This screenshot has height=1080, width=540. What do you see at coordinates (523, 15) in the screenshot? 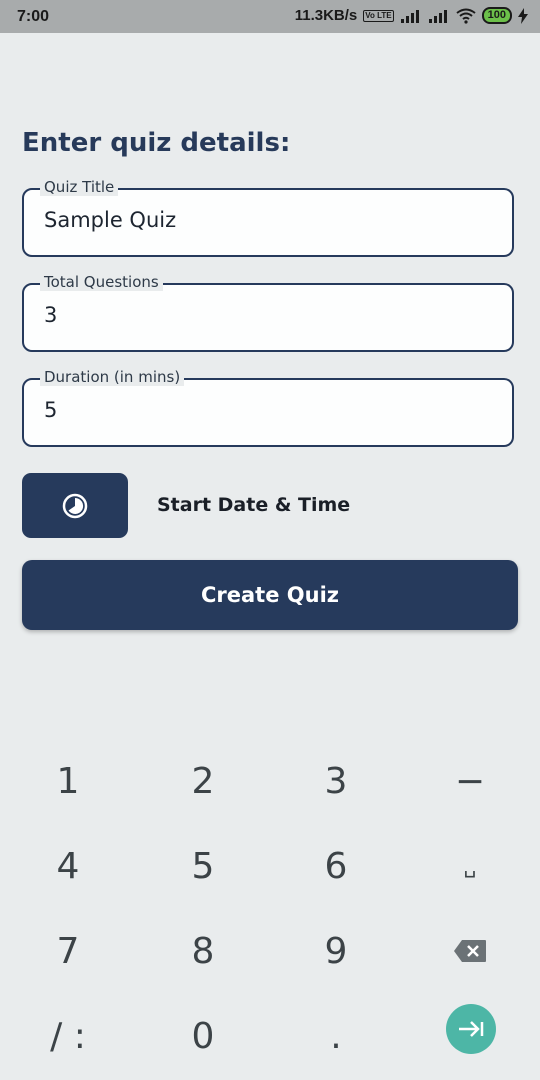
I see `charging-icon` at bounding box center [523, 15].